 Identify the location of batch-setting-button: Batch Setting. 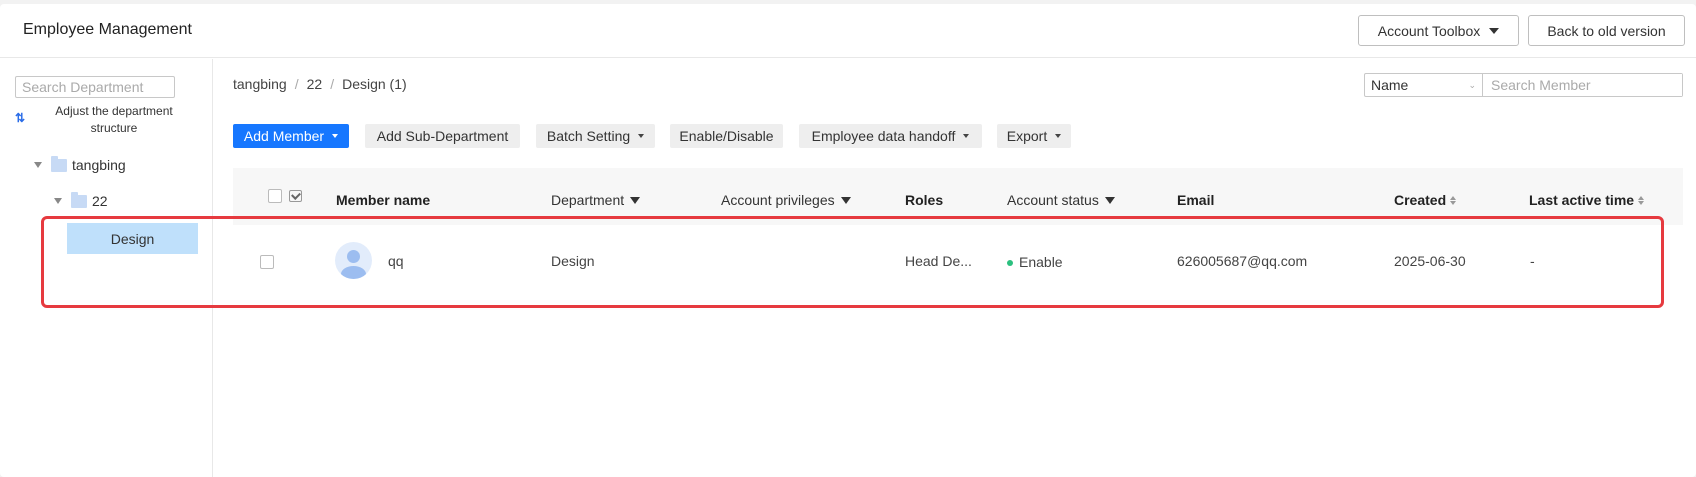
(595, 136).